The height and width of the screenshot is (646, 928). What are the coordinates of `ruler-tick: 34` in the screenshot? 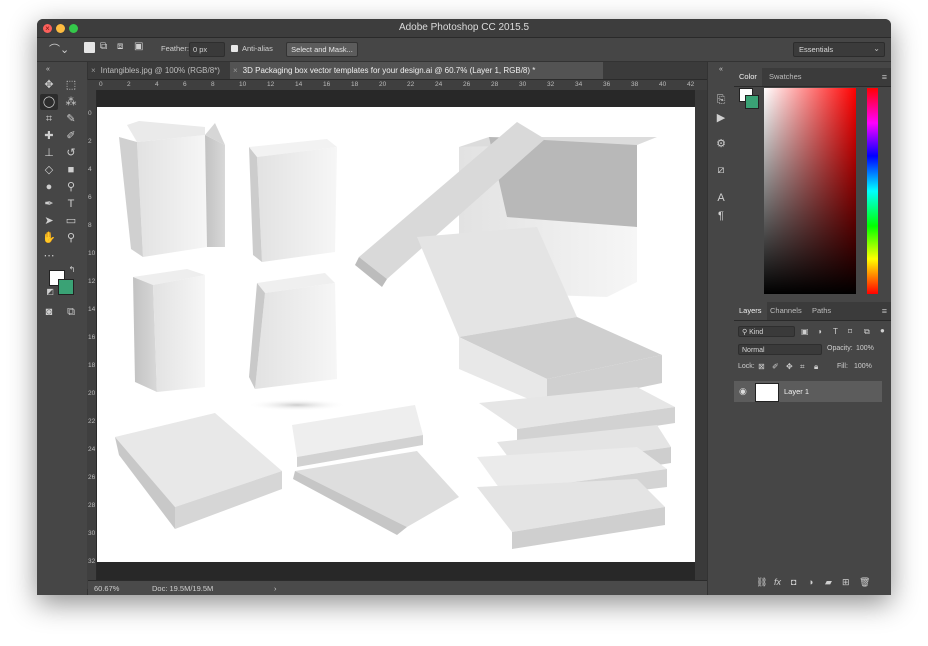 It's located at (579, 84).